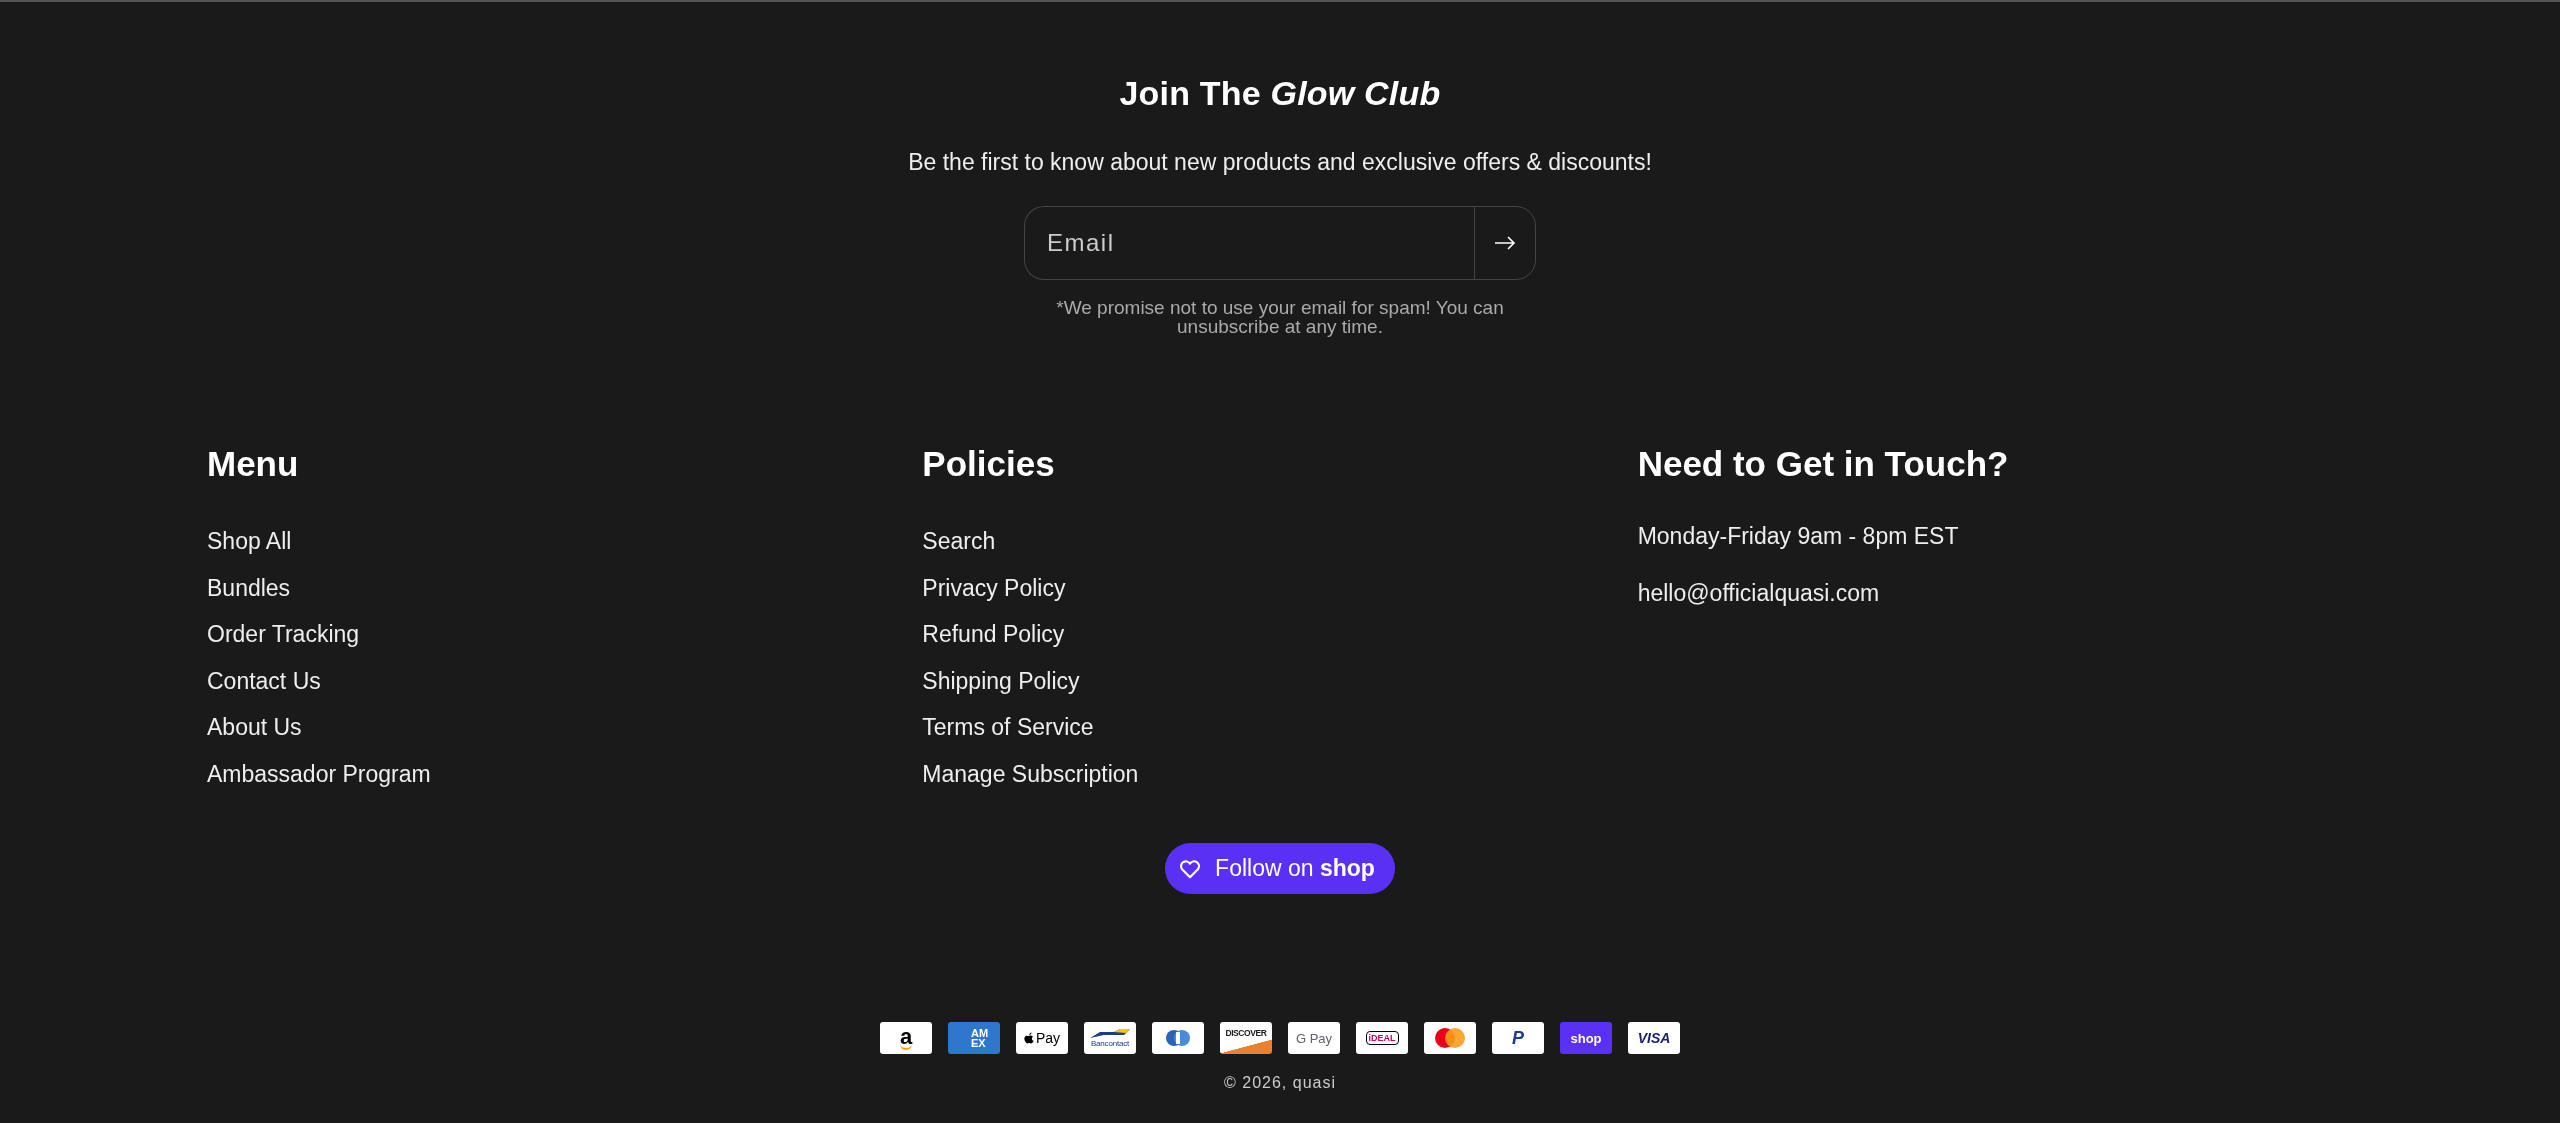 This screenshot has height=1123, width=2560. What do you see at coordinates (254, 727) in the screenshot?
I see `footer-link: About Us` at bounding box center [254, 727].